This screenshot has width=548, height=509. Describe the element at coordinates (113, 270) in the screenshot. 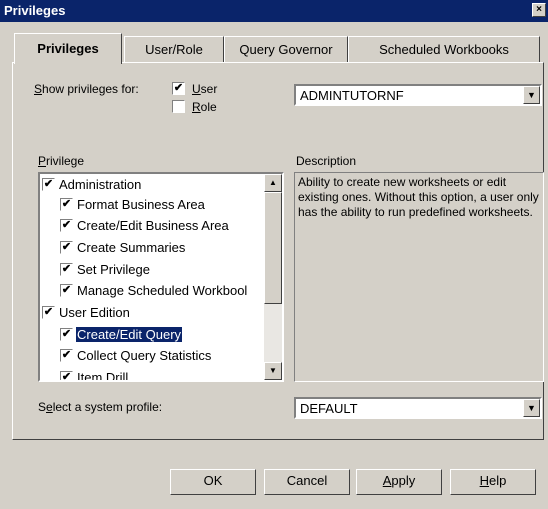

I see `item-label: Set Privilege` at that location.